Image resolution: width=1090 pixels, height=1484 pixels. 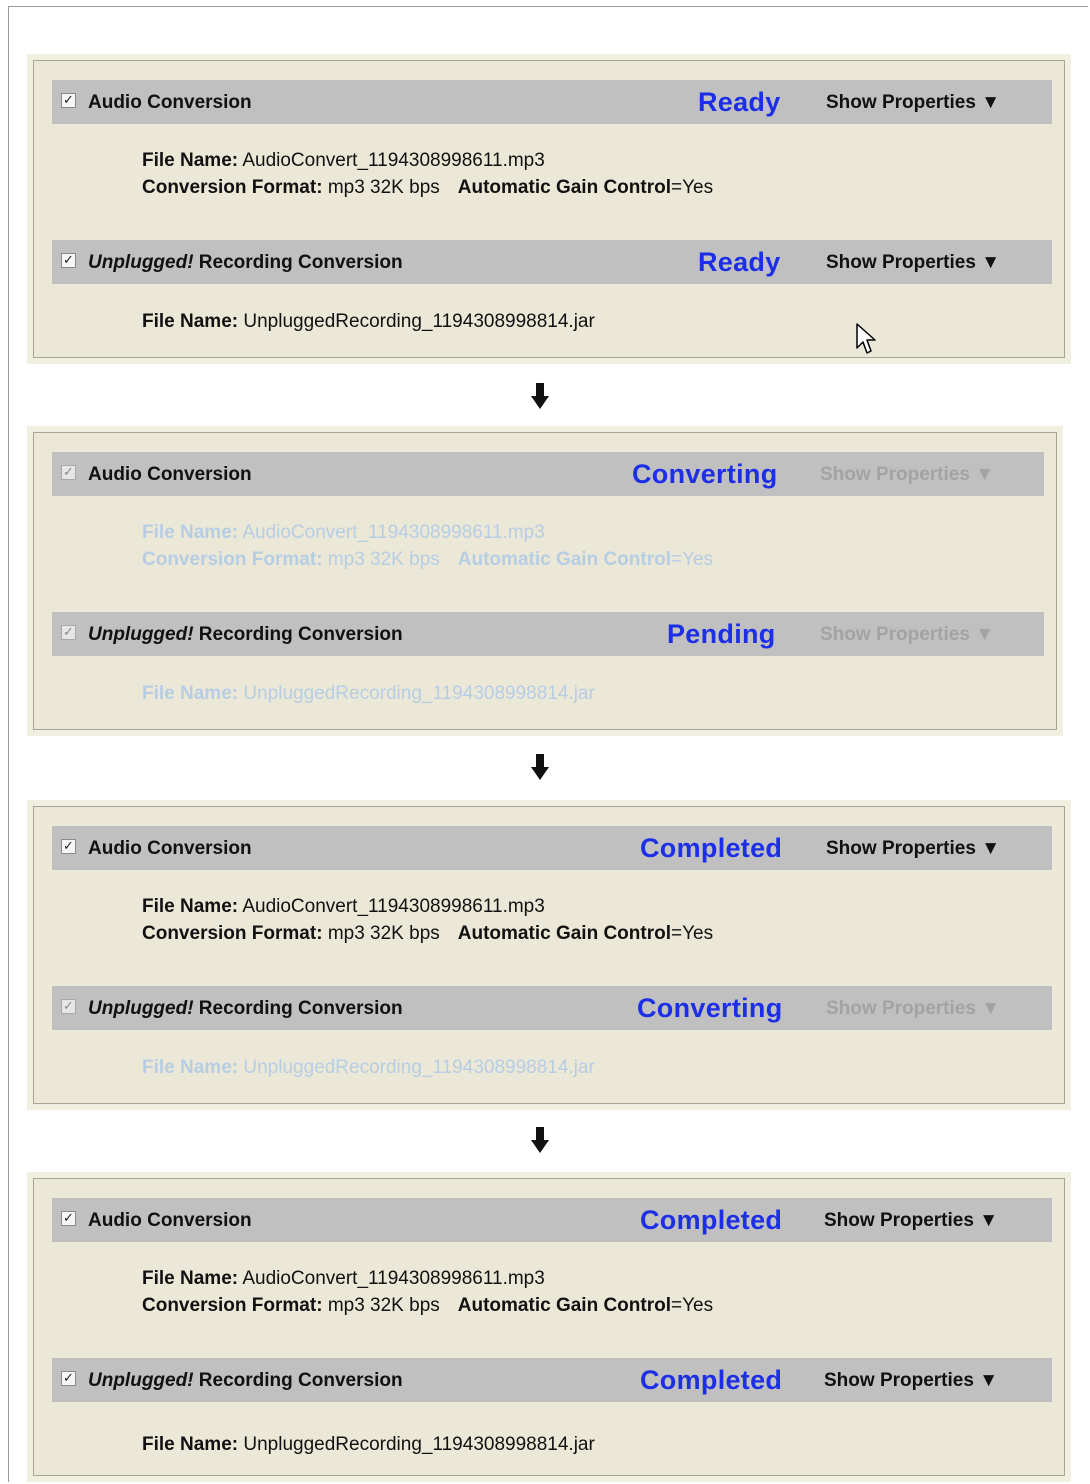 What do you see at coordinates (866, 338) in the screenshot?
I see `mouse-pointer-icon` at bounding box center [866, 338].